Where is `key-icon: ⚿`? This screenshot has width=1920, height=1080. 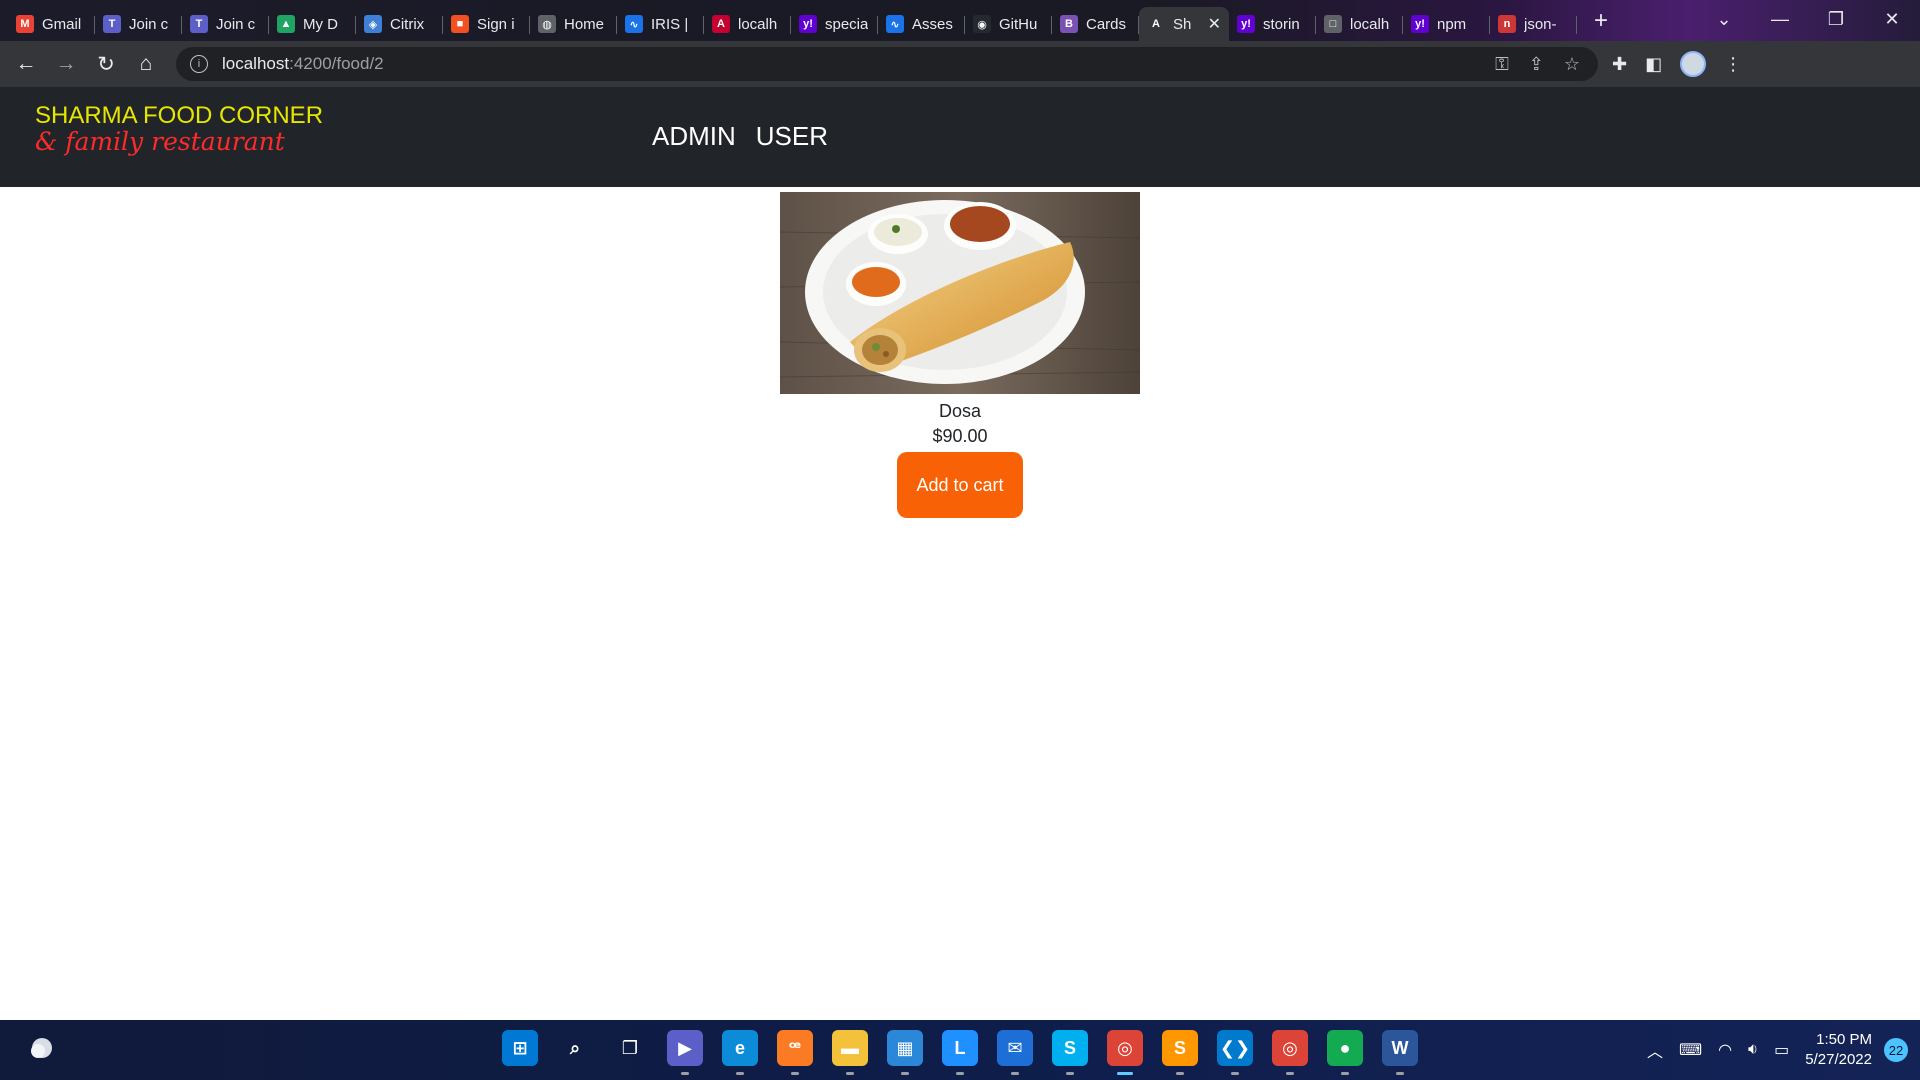
key-icon: ⚿ is located at coordinates (1502, 64).